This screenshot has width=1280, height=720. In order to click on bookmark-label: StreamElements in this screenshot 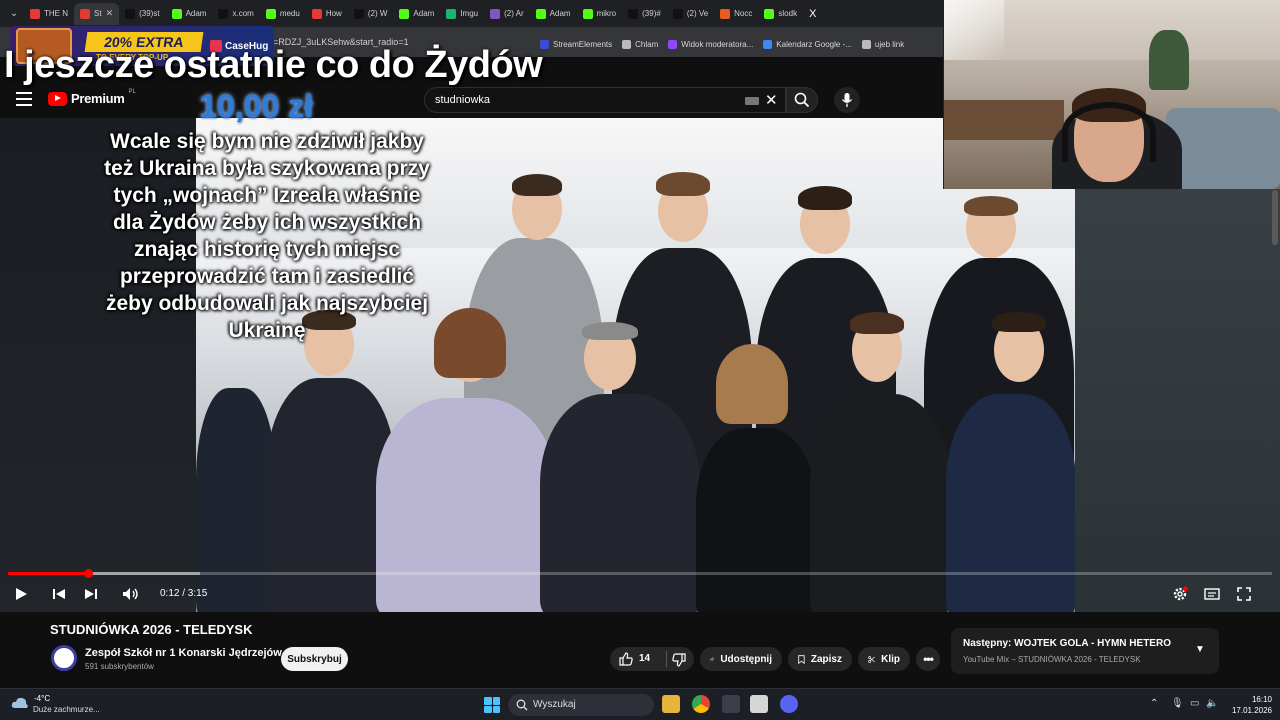, I will do `click(583, 44)`.